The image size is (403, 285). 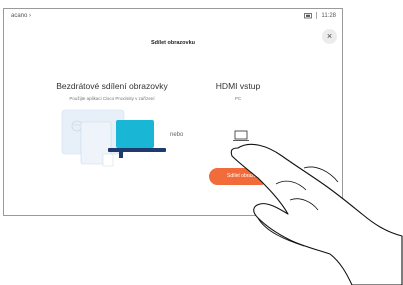 I want to click on screen-share-icon, so click(x=308, y=15).